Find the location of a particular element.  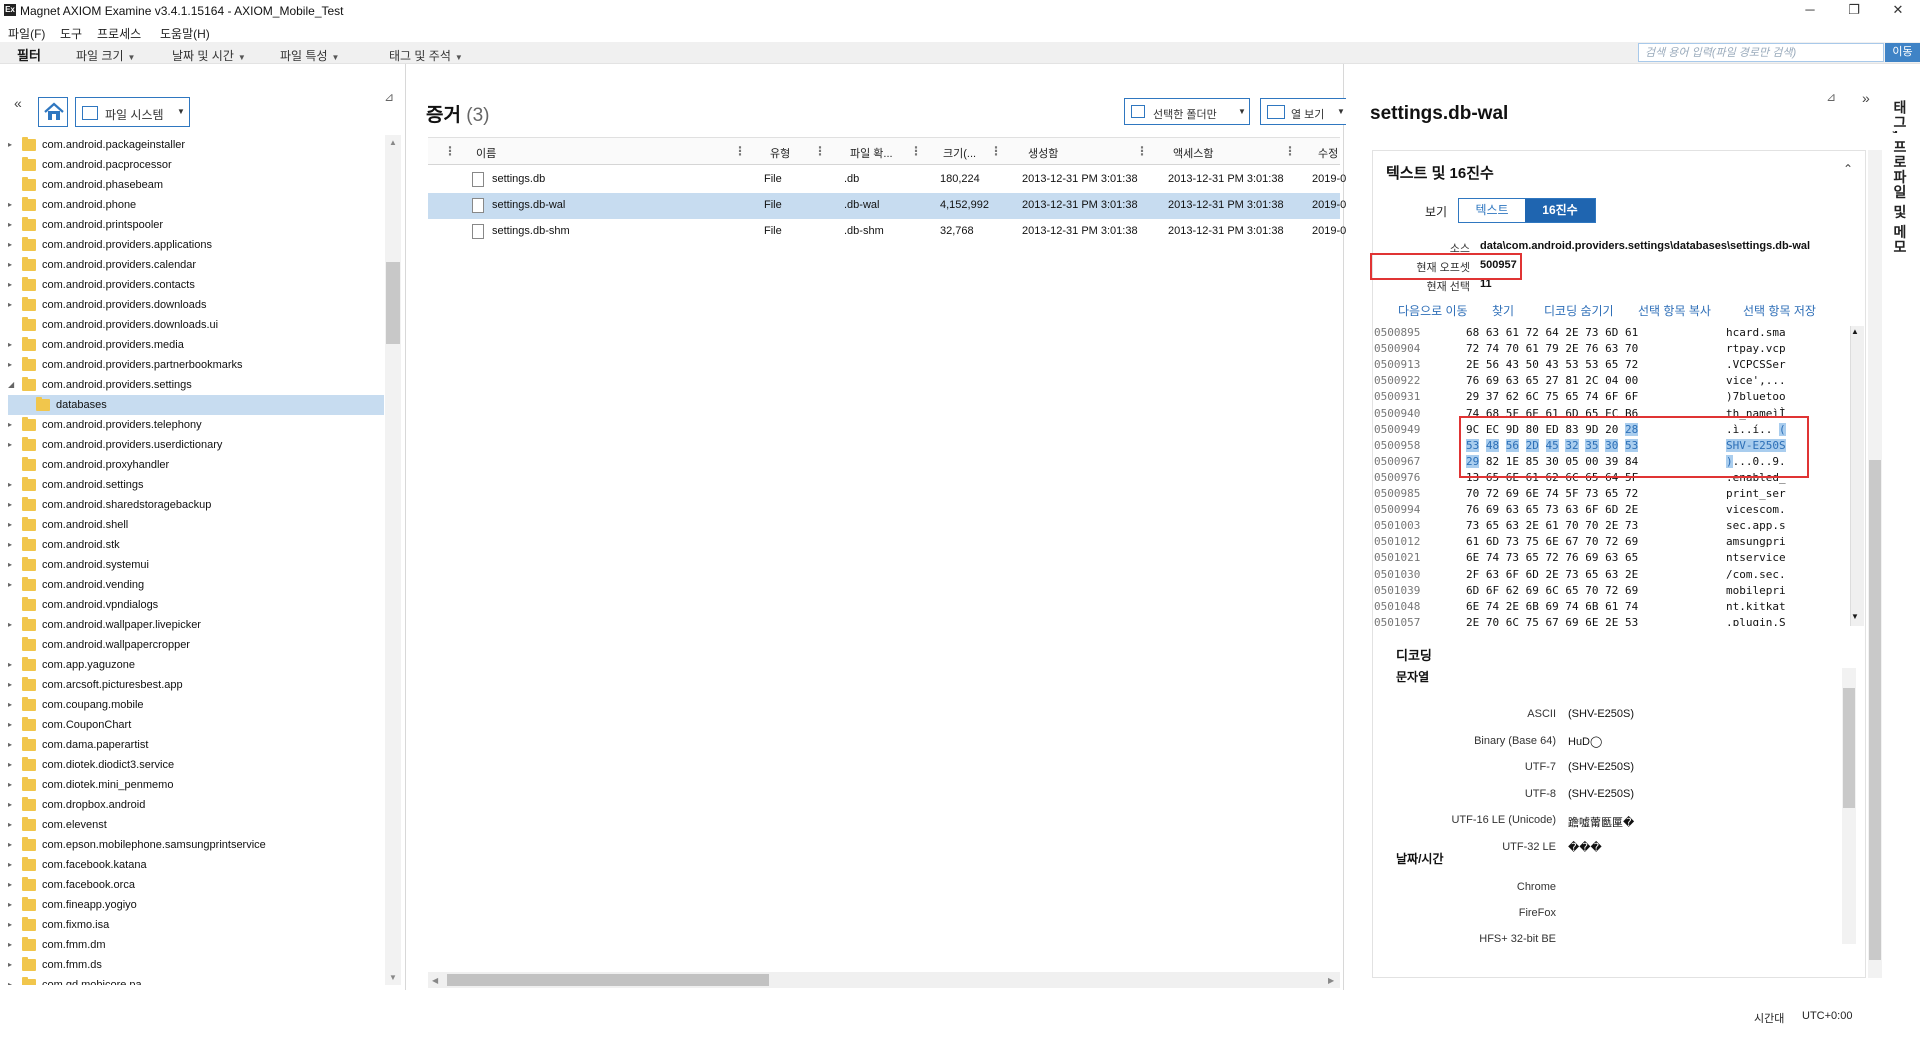

scroll-left-icon: ◀ is located at coordinates (435, 980).